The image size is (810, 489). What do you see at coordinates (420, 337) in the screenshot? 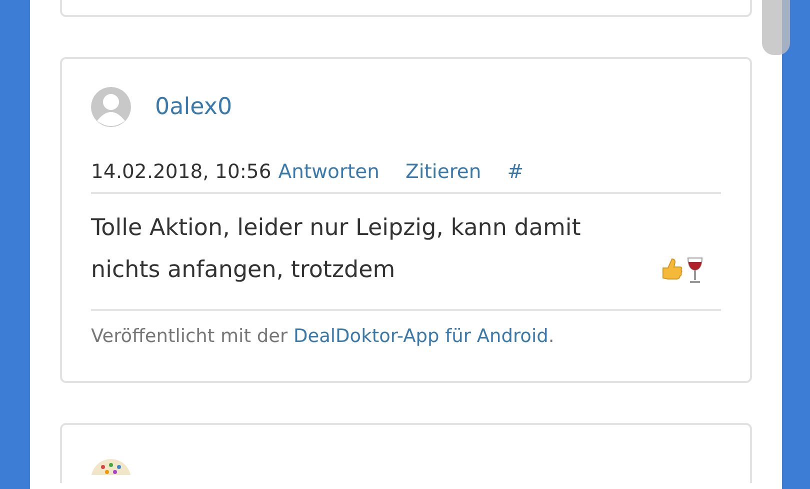
I see `app-link: DealDoktor-App für Android` at bounding box center [420, 337].